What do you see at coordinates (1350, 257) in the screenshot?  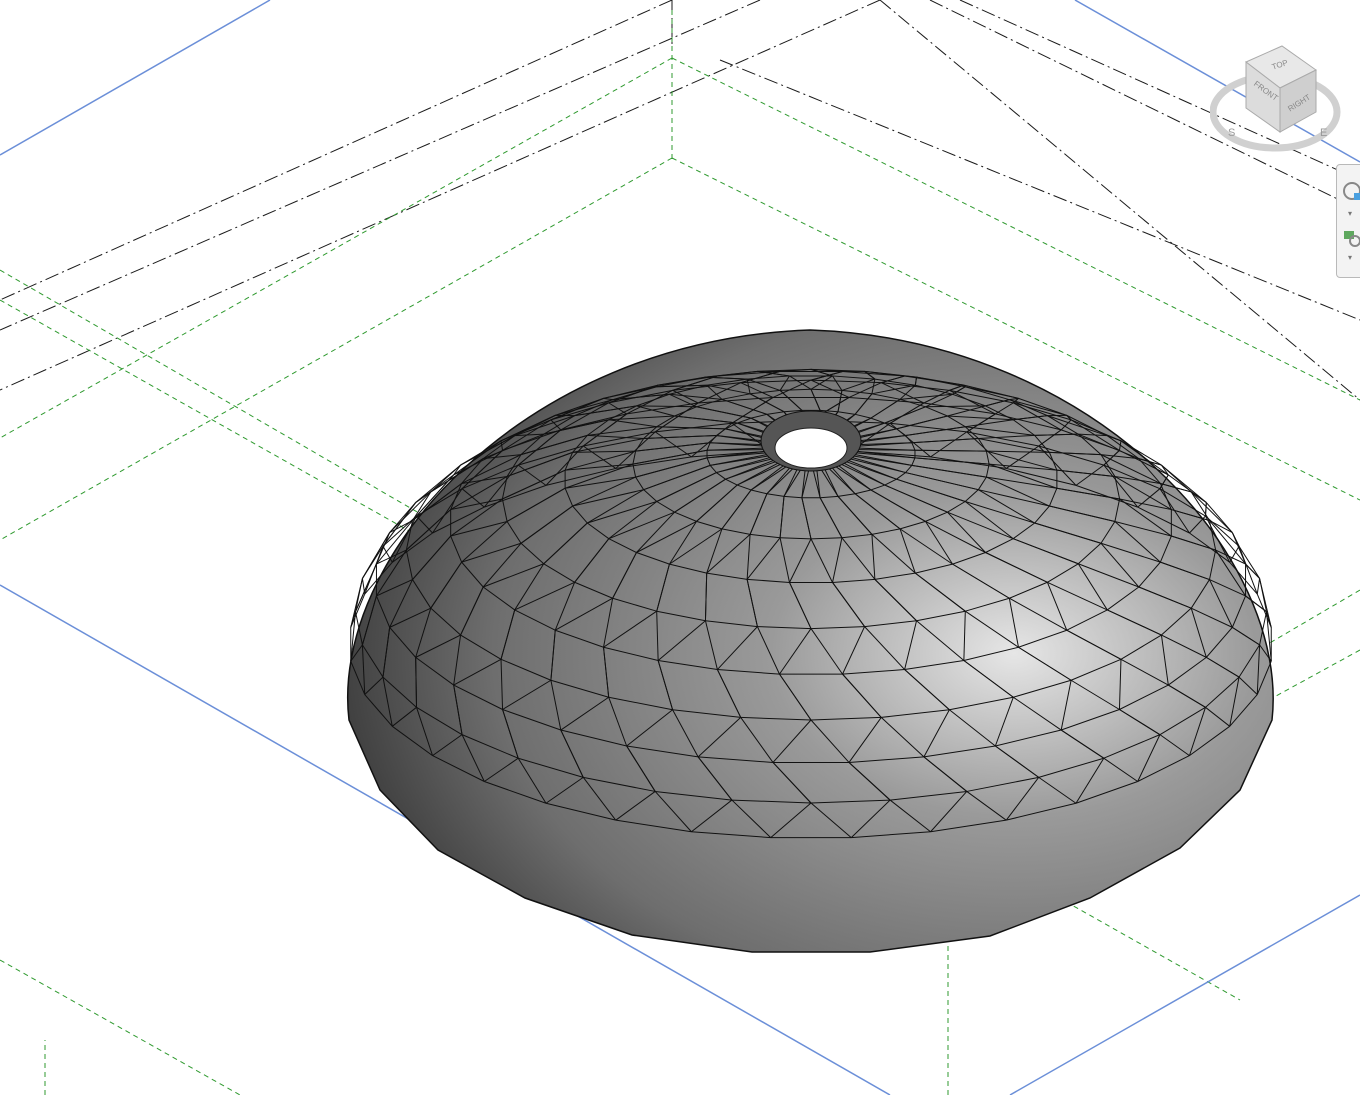 I see `zoom-menu-arrow: ▾` at bounding box center [1350, 257].